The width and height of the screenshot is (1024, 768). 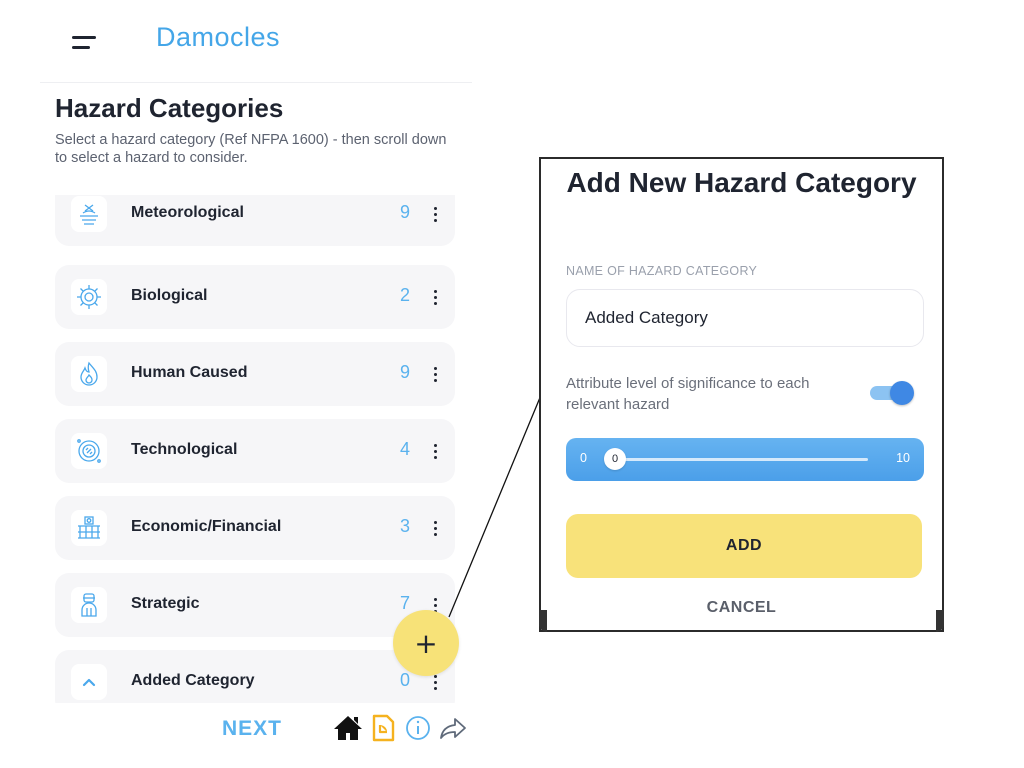 I want to click on category-item-technological: Technological 4, so click(x=255, y=451).